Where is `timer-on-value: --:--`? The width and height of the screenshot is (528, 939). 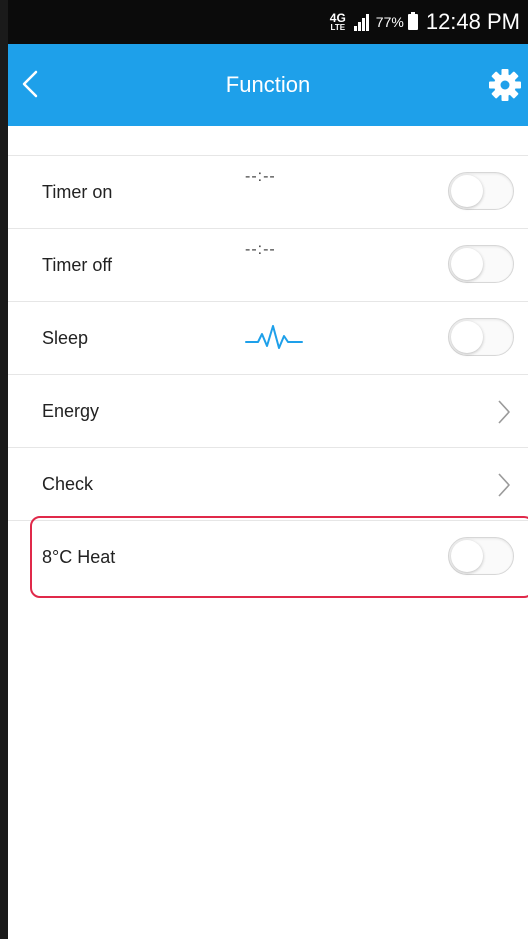 timer-on-value: --:-- is located at coordinates (260, 176).